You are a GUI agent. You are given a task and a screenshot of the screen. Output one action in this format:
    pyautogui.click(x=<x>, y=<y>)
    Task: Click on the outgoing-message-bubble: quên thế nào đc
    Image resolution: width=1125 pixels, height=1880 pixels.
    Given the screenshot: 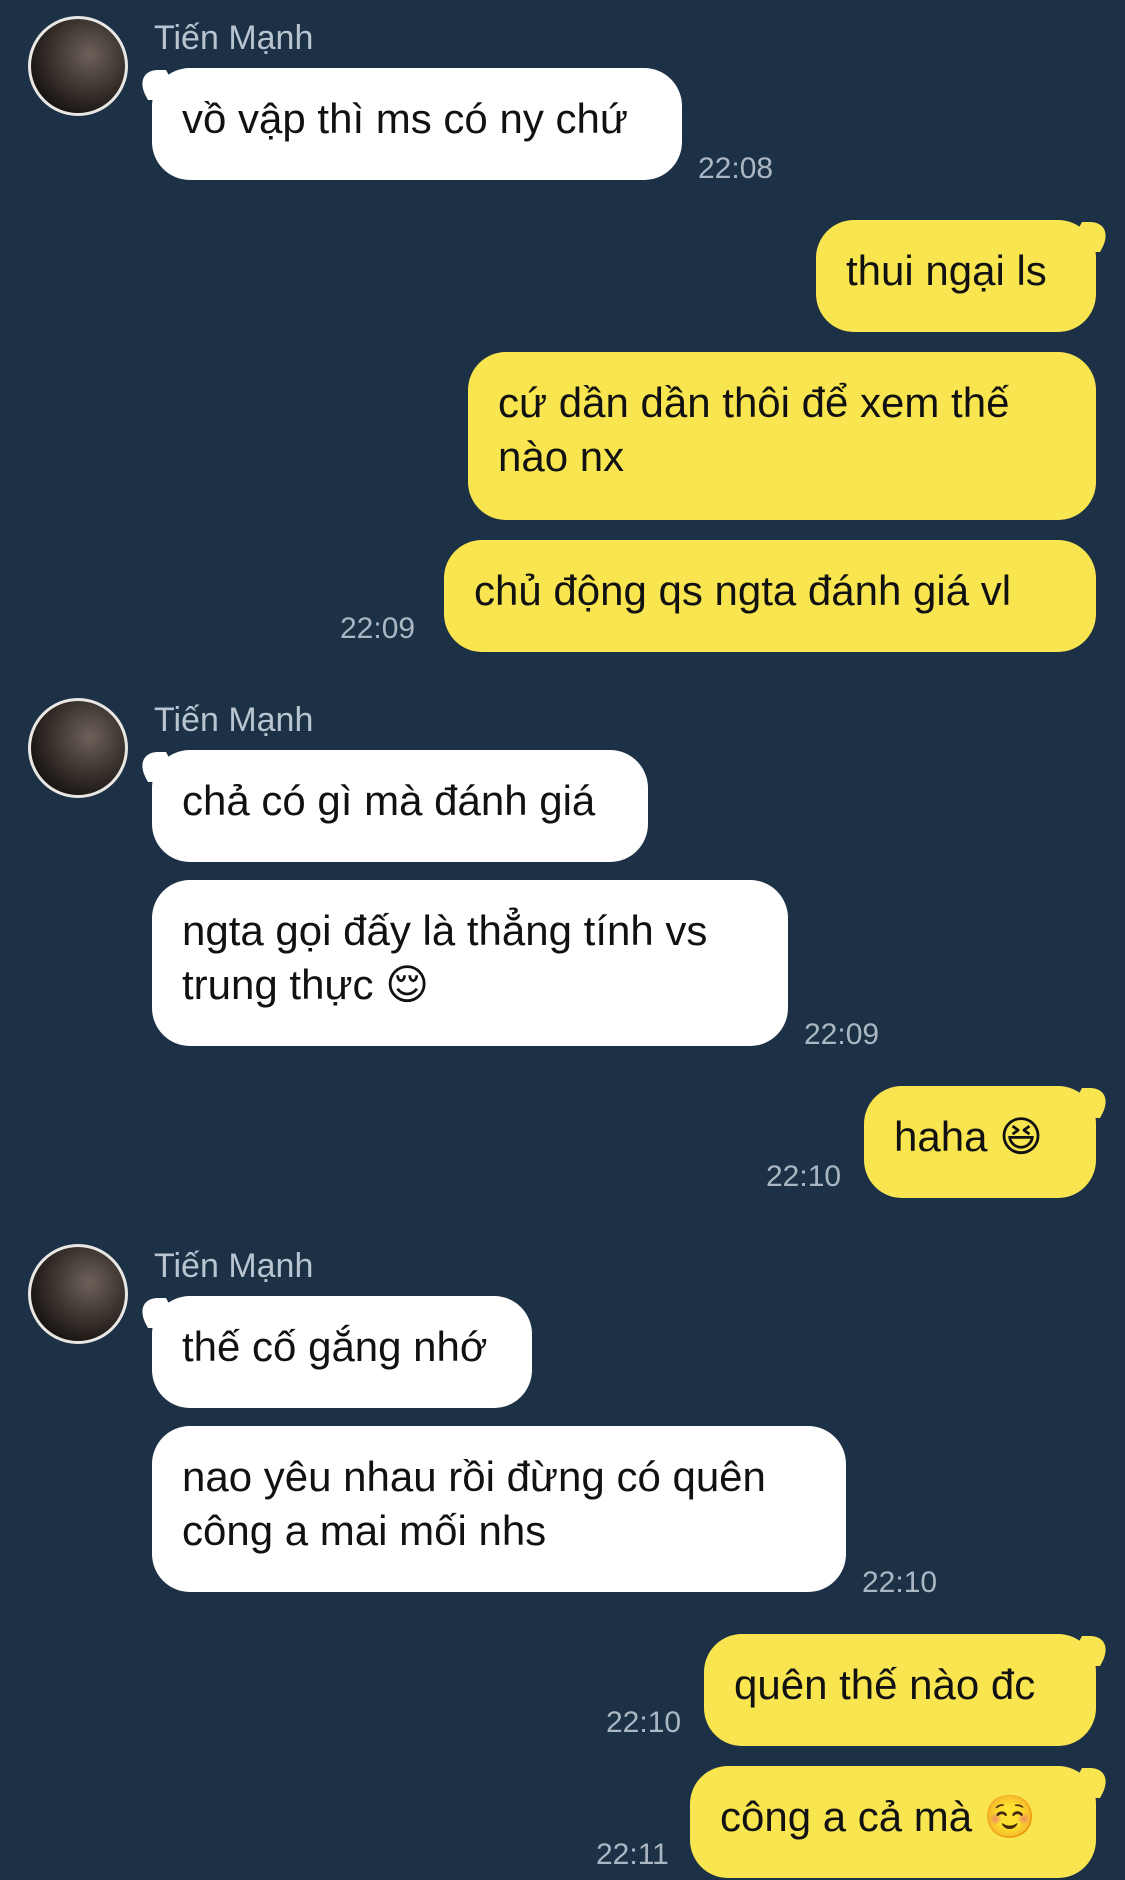 What is the action you would take?
    pyautogui.click(x=900, y=1690)
    